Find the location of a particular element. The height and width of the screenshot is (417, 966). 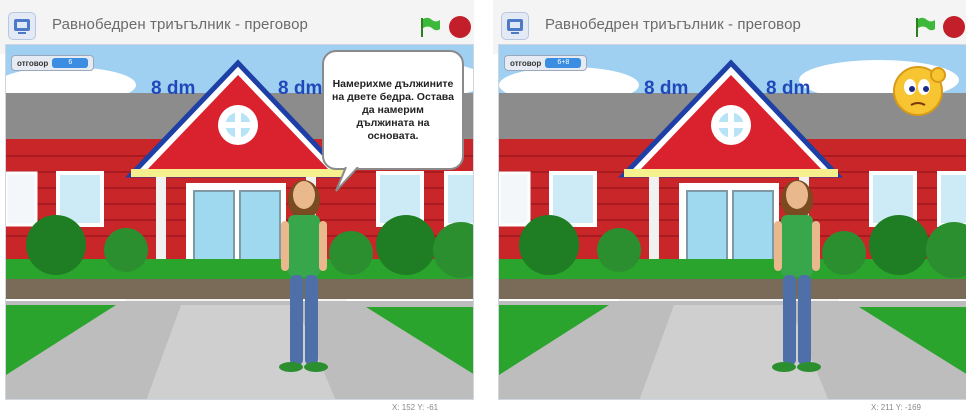

thinking-face-icon is located at coordinates (919, 91).